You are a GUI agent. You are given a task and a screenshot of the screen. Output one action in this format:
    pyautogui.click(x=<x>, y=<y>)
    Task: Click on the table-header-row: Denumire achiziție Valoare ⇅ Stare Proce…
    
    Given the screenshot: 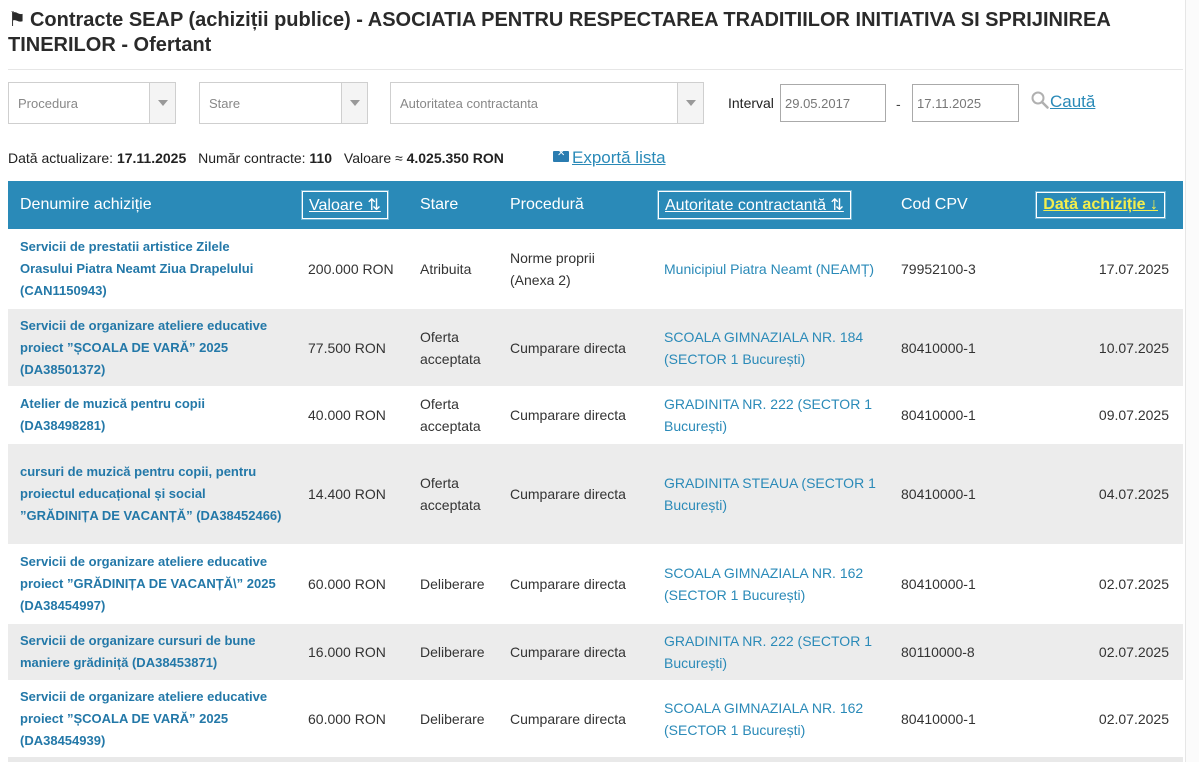 What is the action you would take?
    pyautogui.click(x=595, y=205)
    